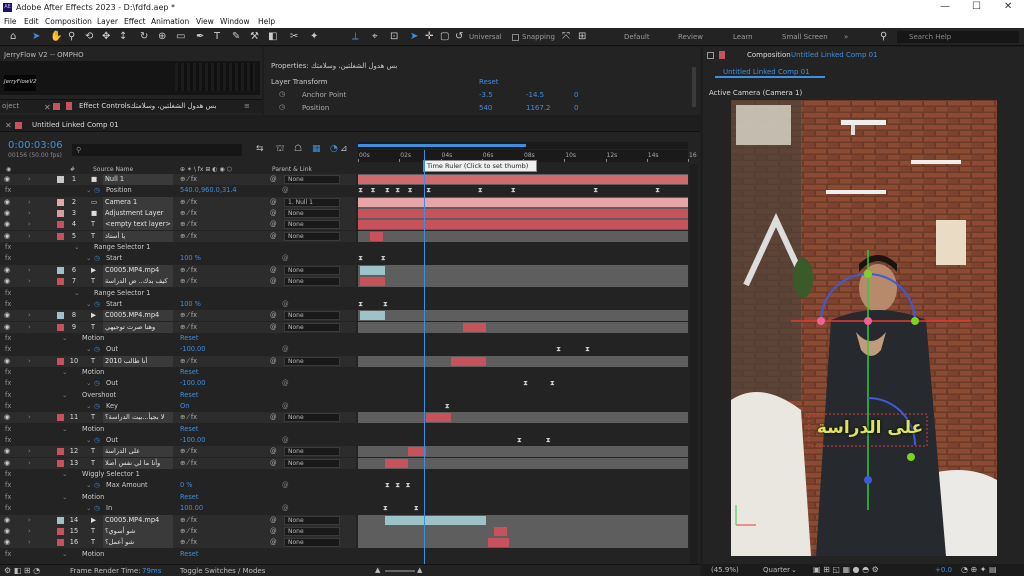  Describe the element at coordinates (138, 361) in the screenshot. I see `layer-name: أنا طالب 2010` at that location.